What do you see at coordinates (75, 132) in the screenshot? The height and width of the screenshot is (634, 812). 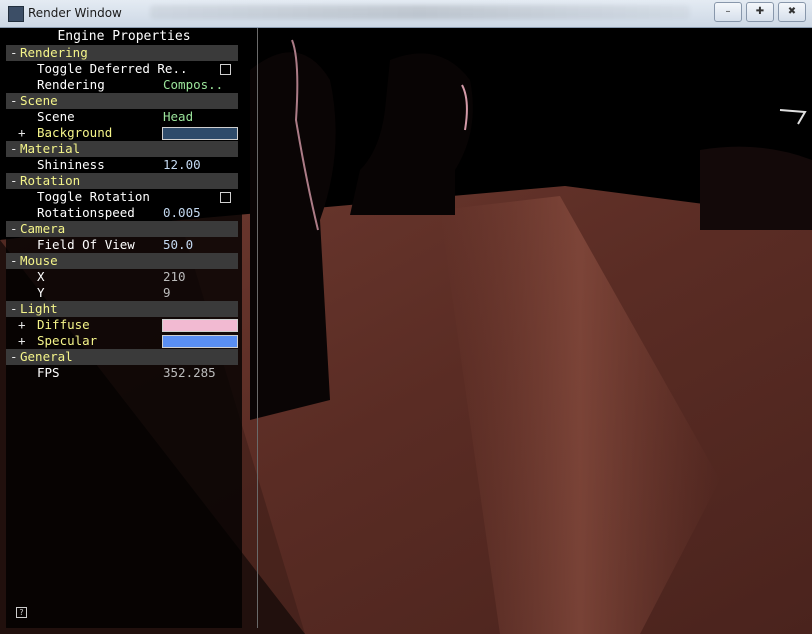 I see `property-label: Background` at bounding box center [75, 132].